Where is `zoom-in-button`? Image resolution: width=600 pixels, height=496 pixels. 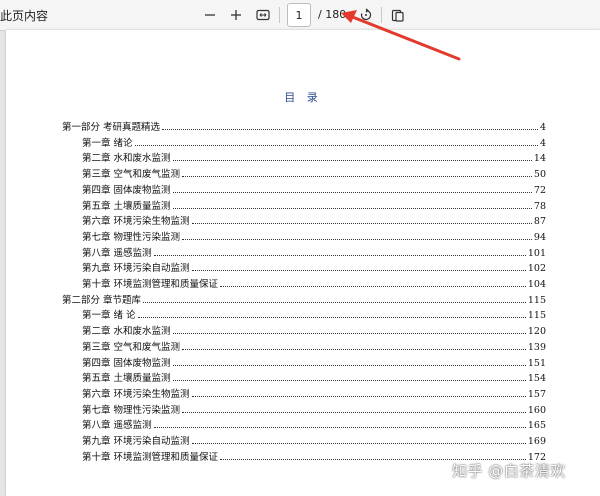
zoom-in-button is located at coordinates (236, 15).